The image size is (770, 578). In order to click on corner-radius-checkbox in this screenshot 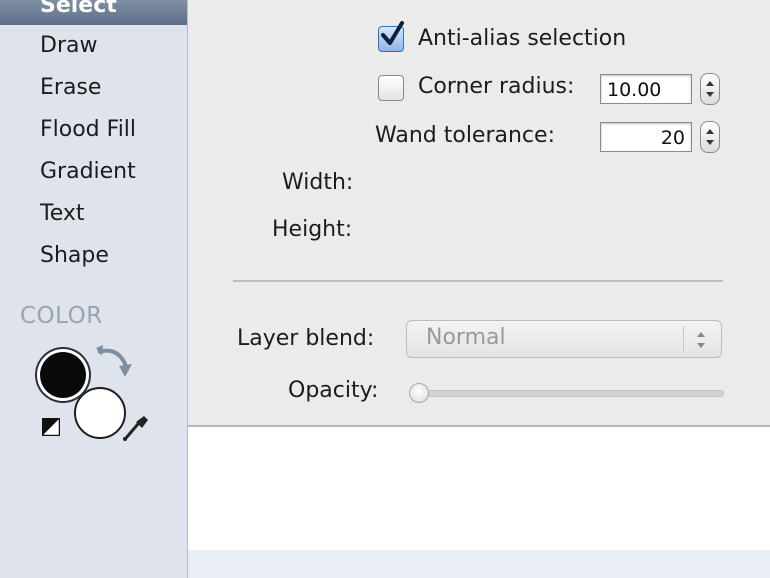, I will do `click(391, 88)`.